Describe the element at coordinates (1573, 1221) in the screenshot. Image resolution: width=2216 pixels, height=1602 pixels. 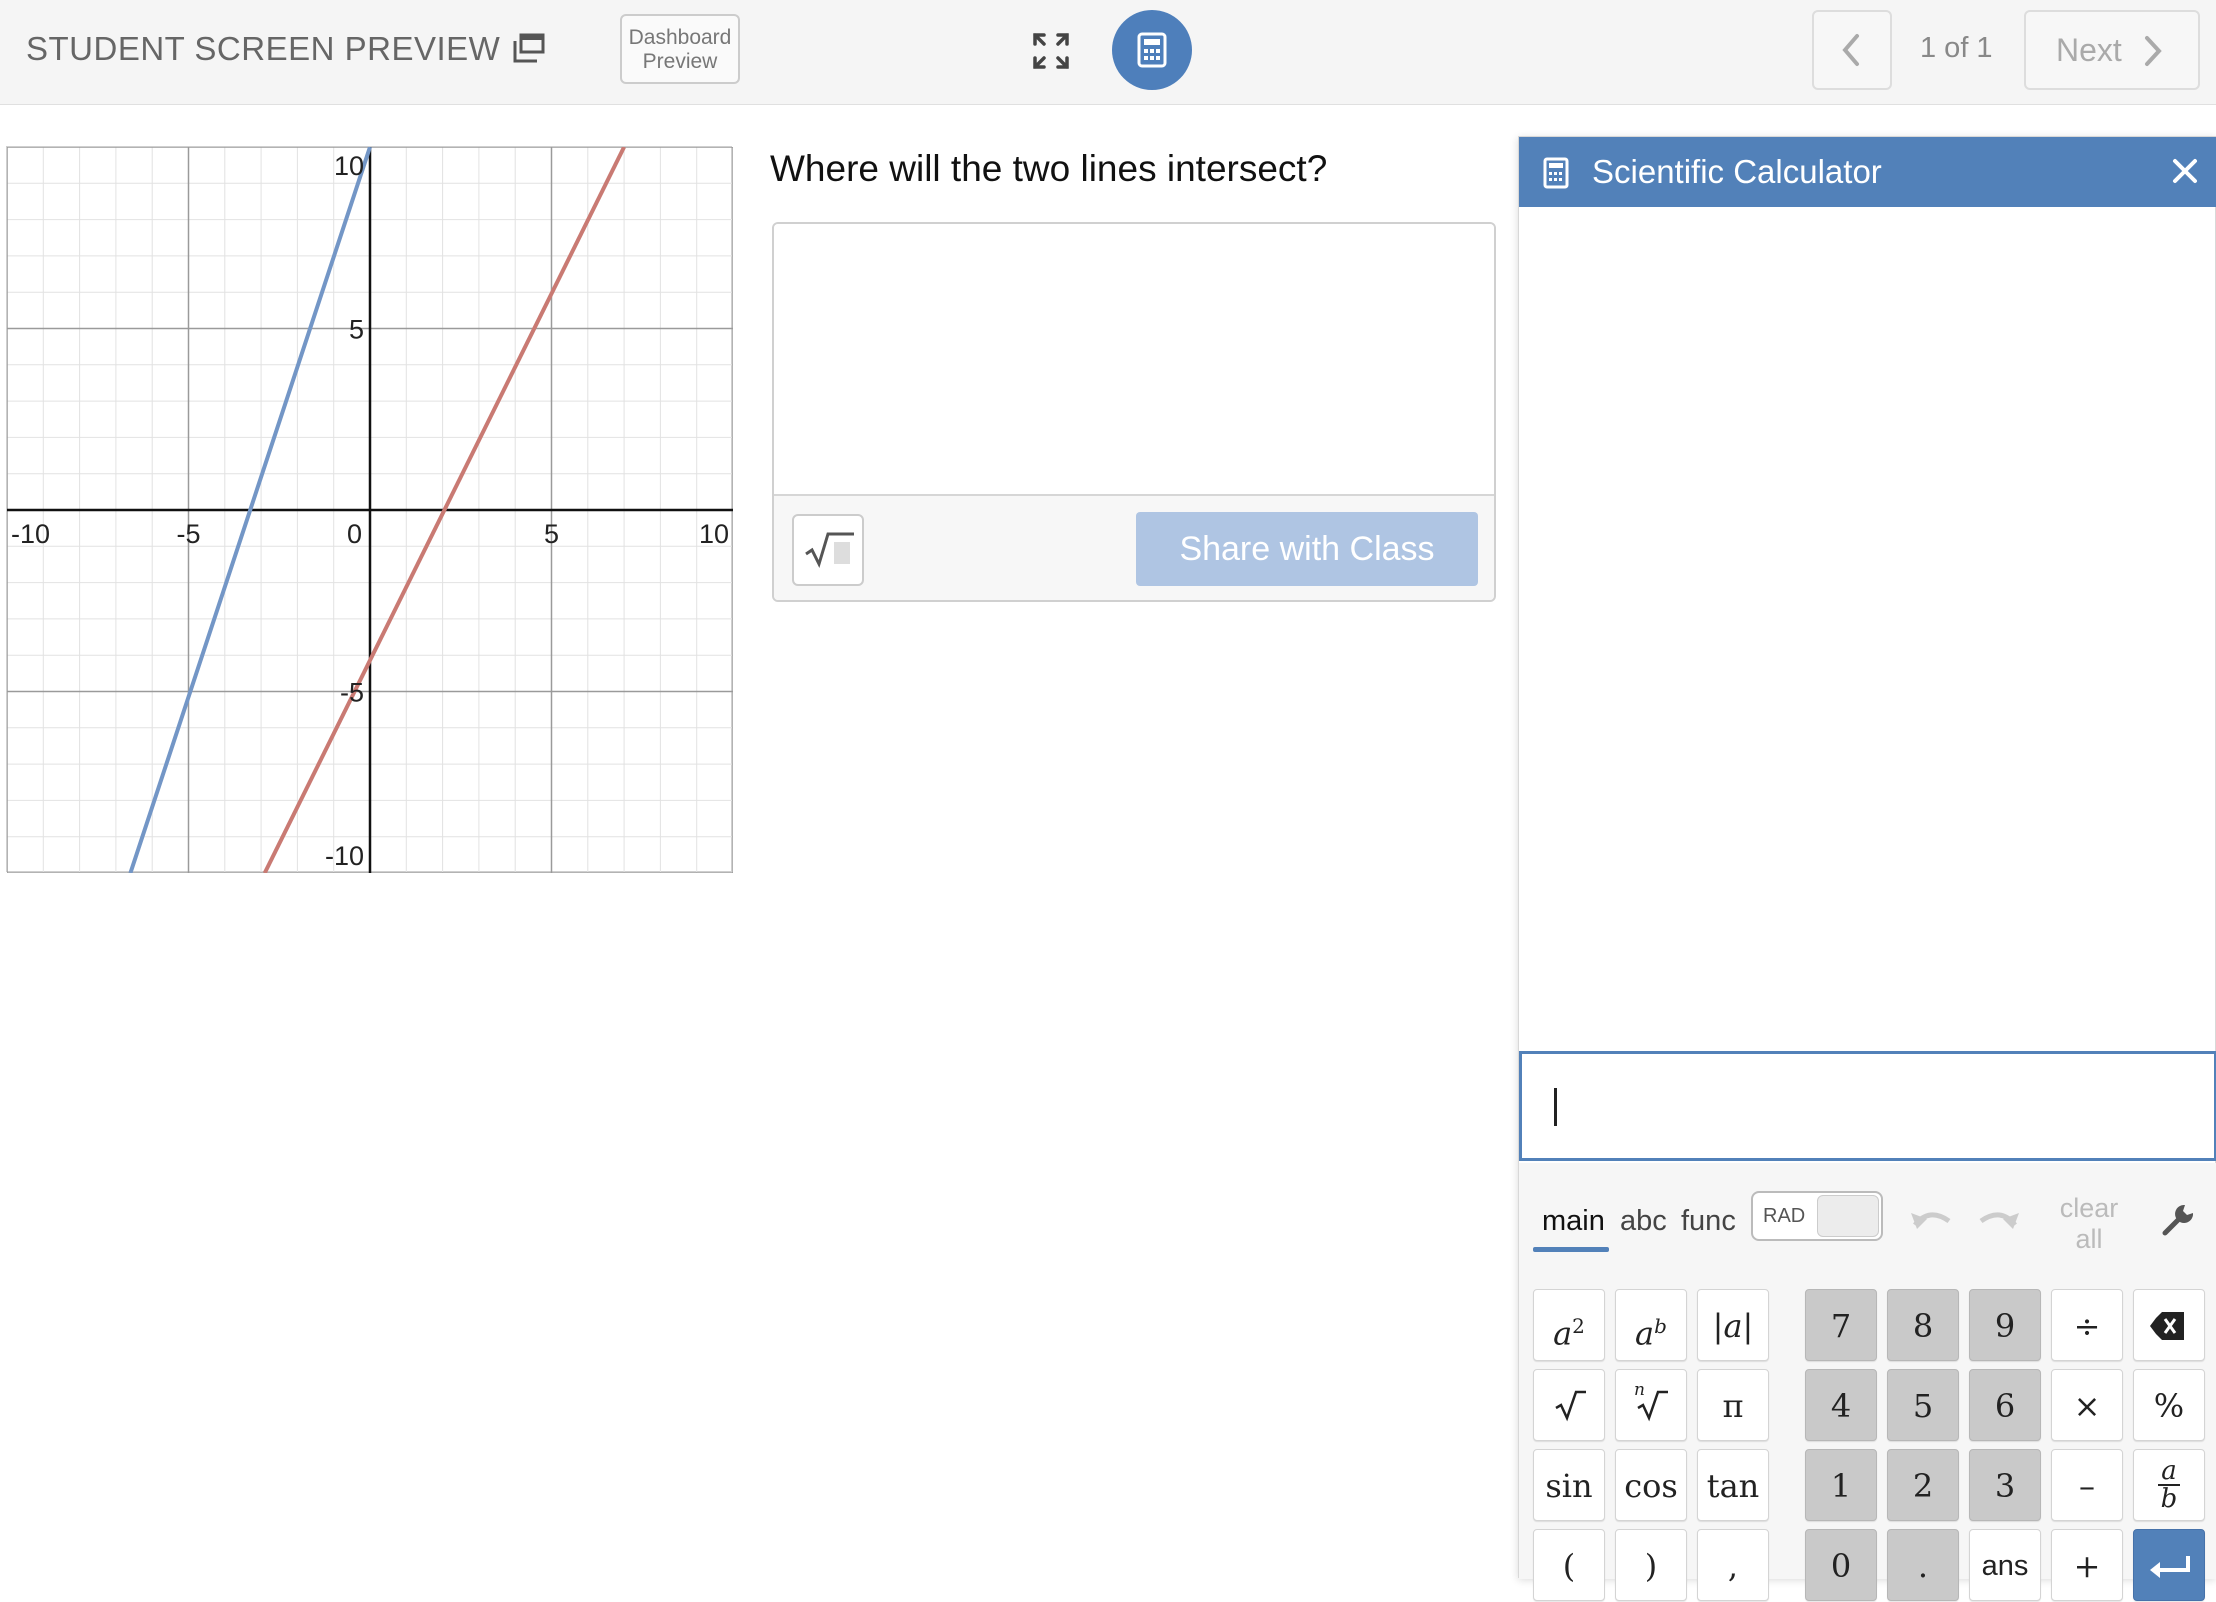
I see `tab-main: main` at that location.